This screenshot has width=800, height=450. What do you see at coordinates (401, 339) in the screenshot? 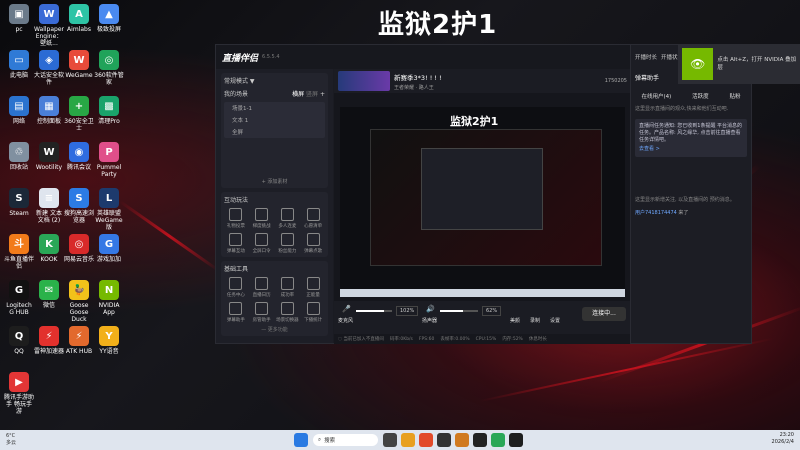
I see `status-item: 码率:0Kb/s` at bounding box center [401, 339].